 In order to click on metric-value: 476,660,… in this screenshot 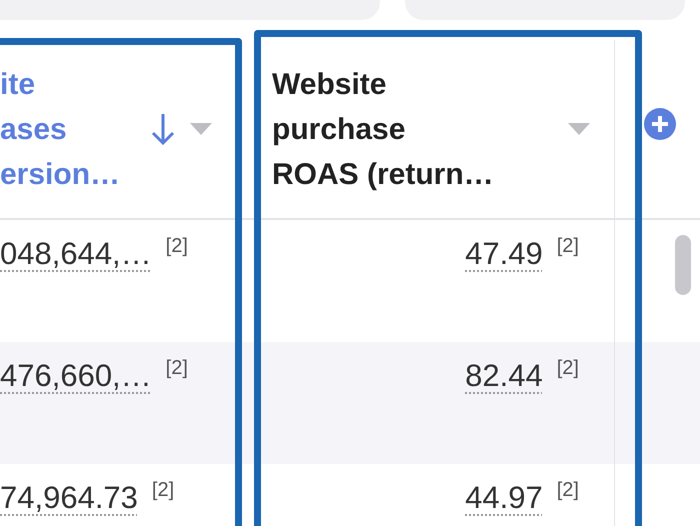, I will do `click(76, 376)`.